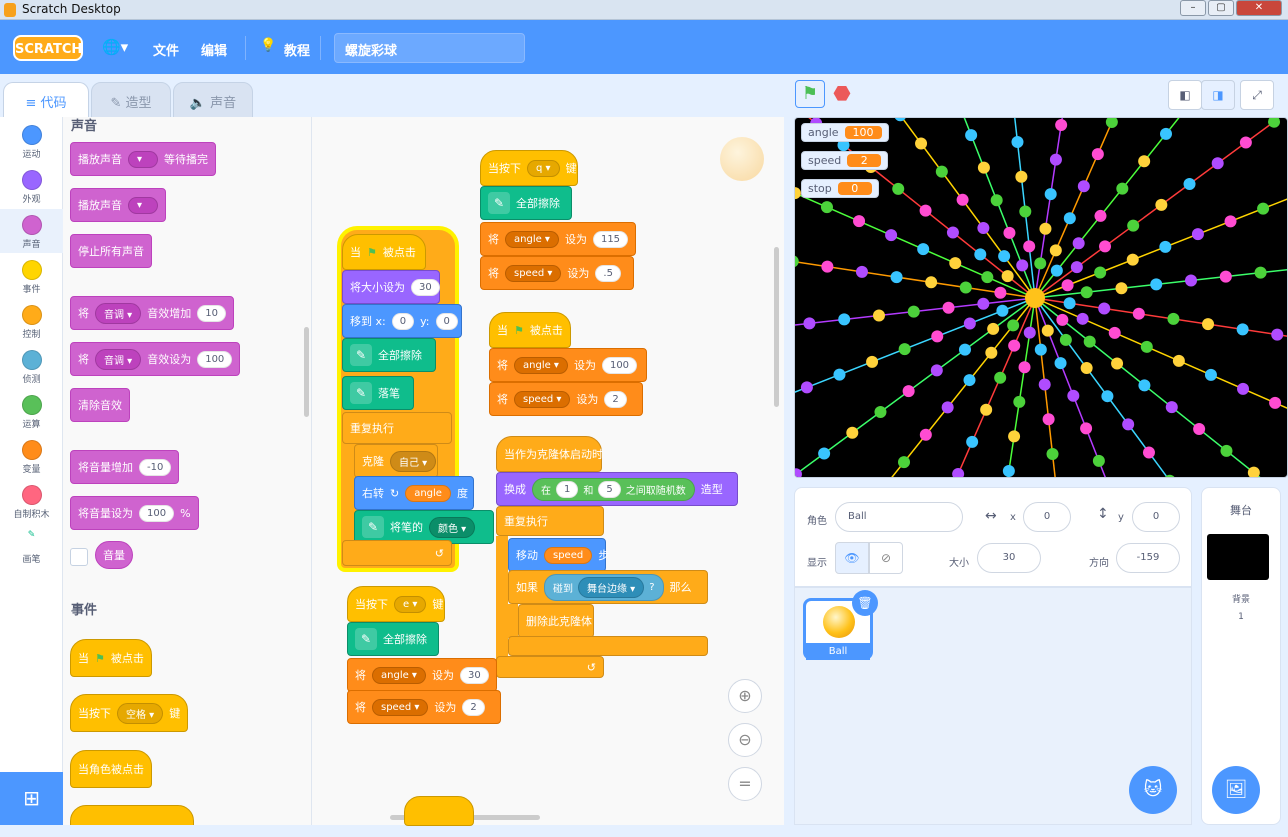 The height and width of the screenshot is (837, 1288). I want to click on tab-code: ≡ 代码, so click(46, 100).